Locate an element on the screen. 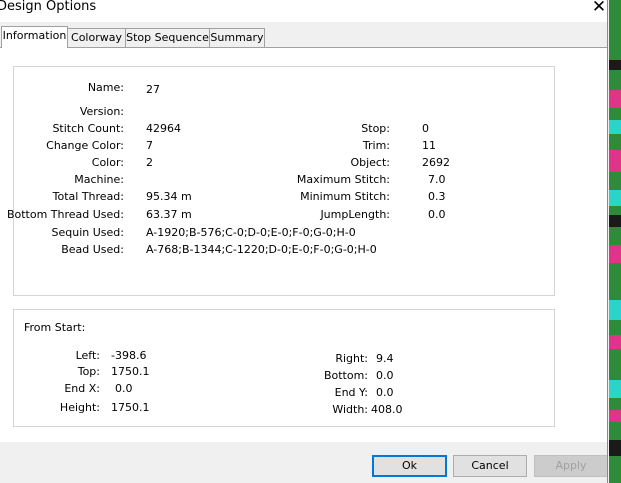  width-label: Width: is located at coordinates (350, 409).